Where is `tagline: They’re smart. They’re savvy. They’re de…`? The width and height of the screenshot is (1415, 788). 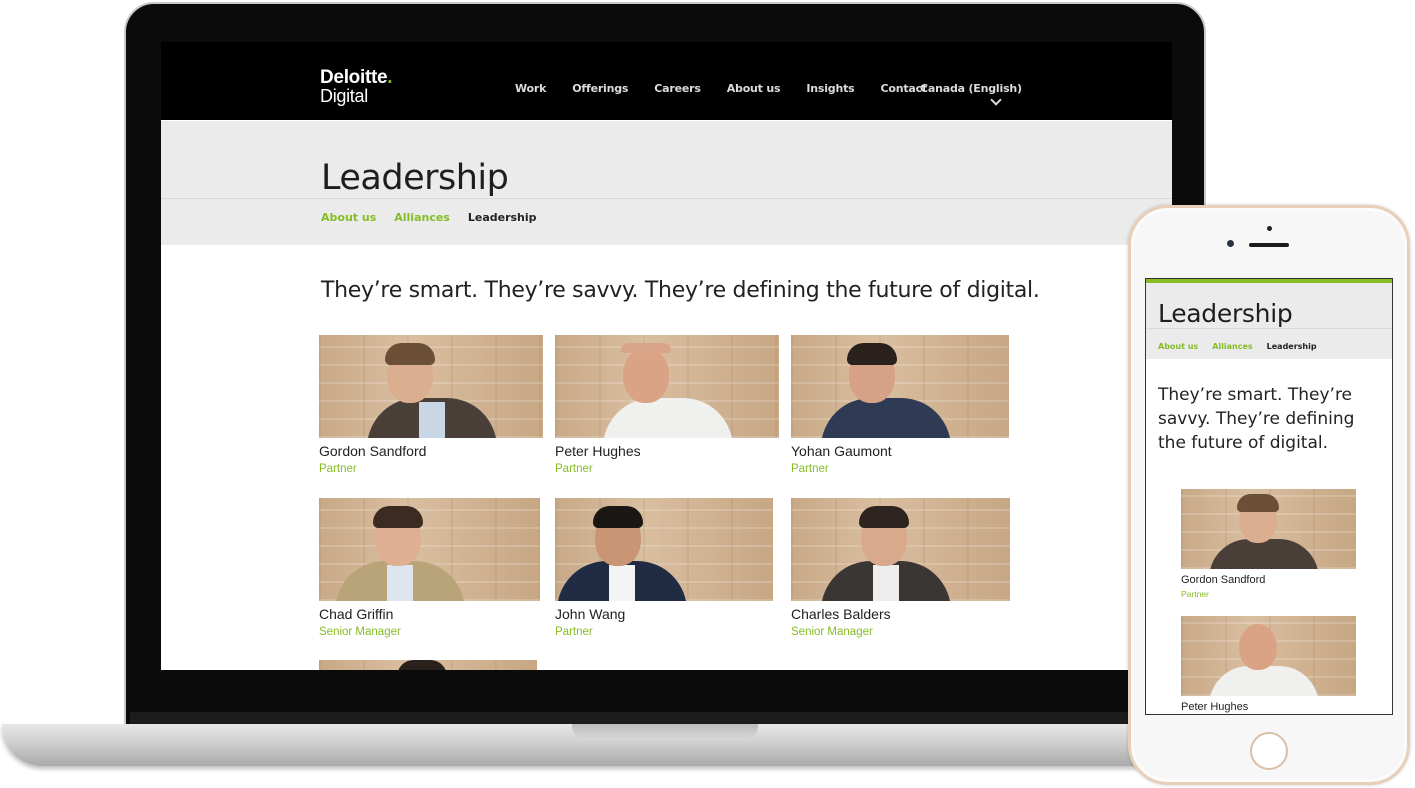
tagline: They’re smart. They’re savvy. They’re de… is located at coordinates (680, 290).